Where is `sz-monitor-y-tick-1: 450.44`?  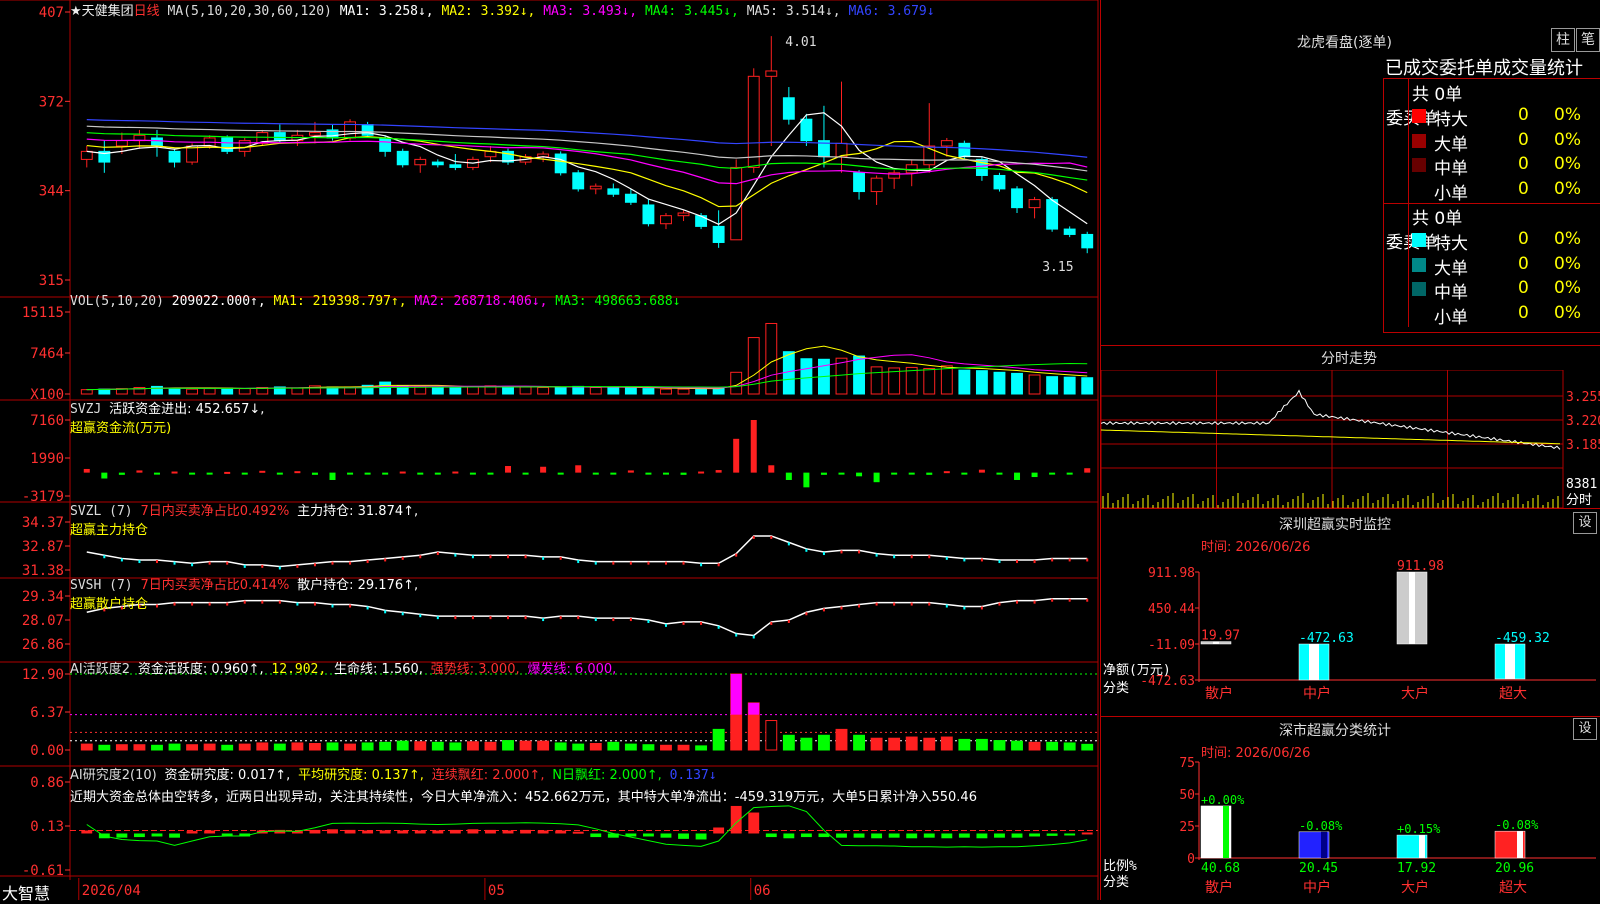
sz-monitor-y-tick-1: 450.44 is located at coordinates (1171, 609).